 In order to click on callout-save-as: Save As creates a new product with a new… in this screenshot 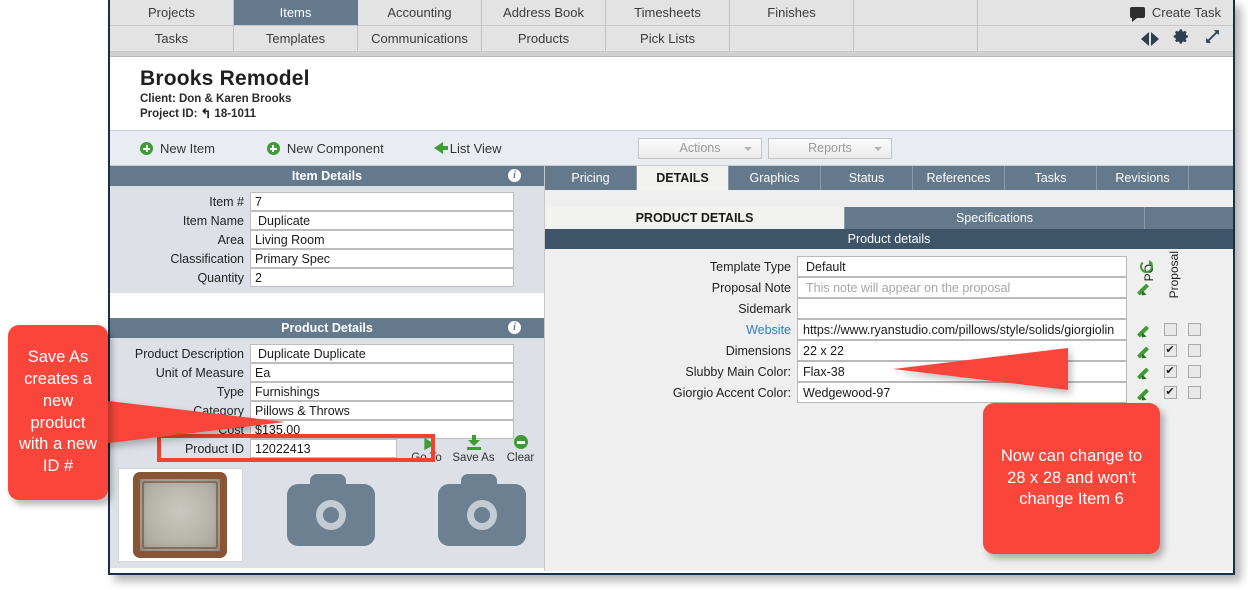, I will do `click(58, 412)`.